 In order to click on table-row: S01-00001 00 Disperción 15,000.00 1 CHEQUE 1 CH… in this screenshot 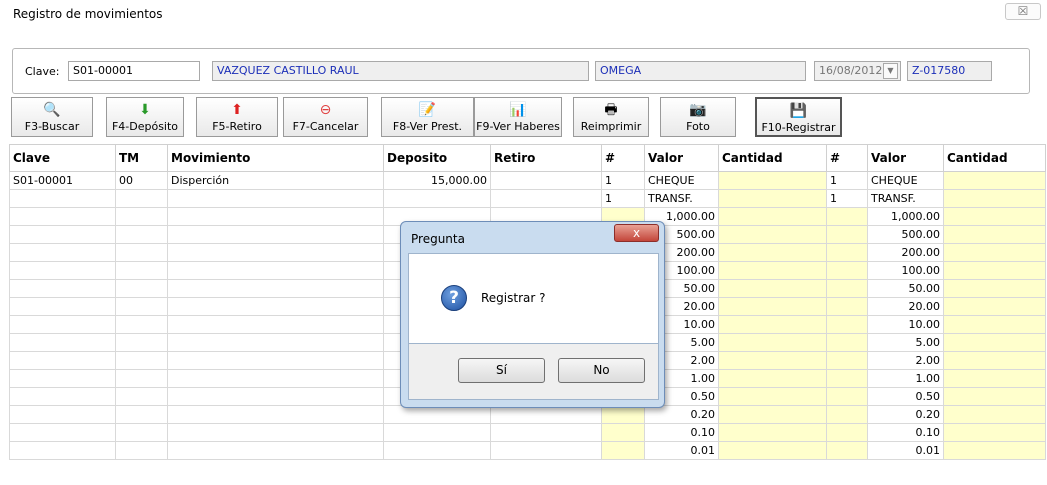, I will do `click(527, 180)`.